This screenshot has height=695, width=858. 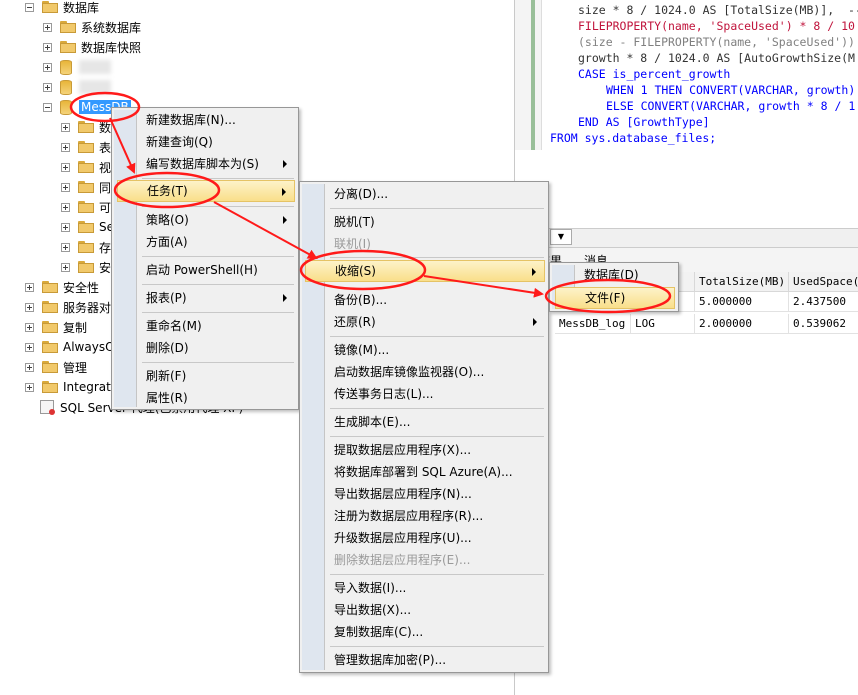 What do you see at coordinates (823, 302) in the screenshot?
I see `grid-cell: 2.437500` at bounding box center [823, 302].